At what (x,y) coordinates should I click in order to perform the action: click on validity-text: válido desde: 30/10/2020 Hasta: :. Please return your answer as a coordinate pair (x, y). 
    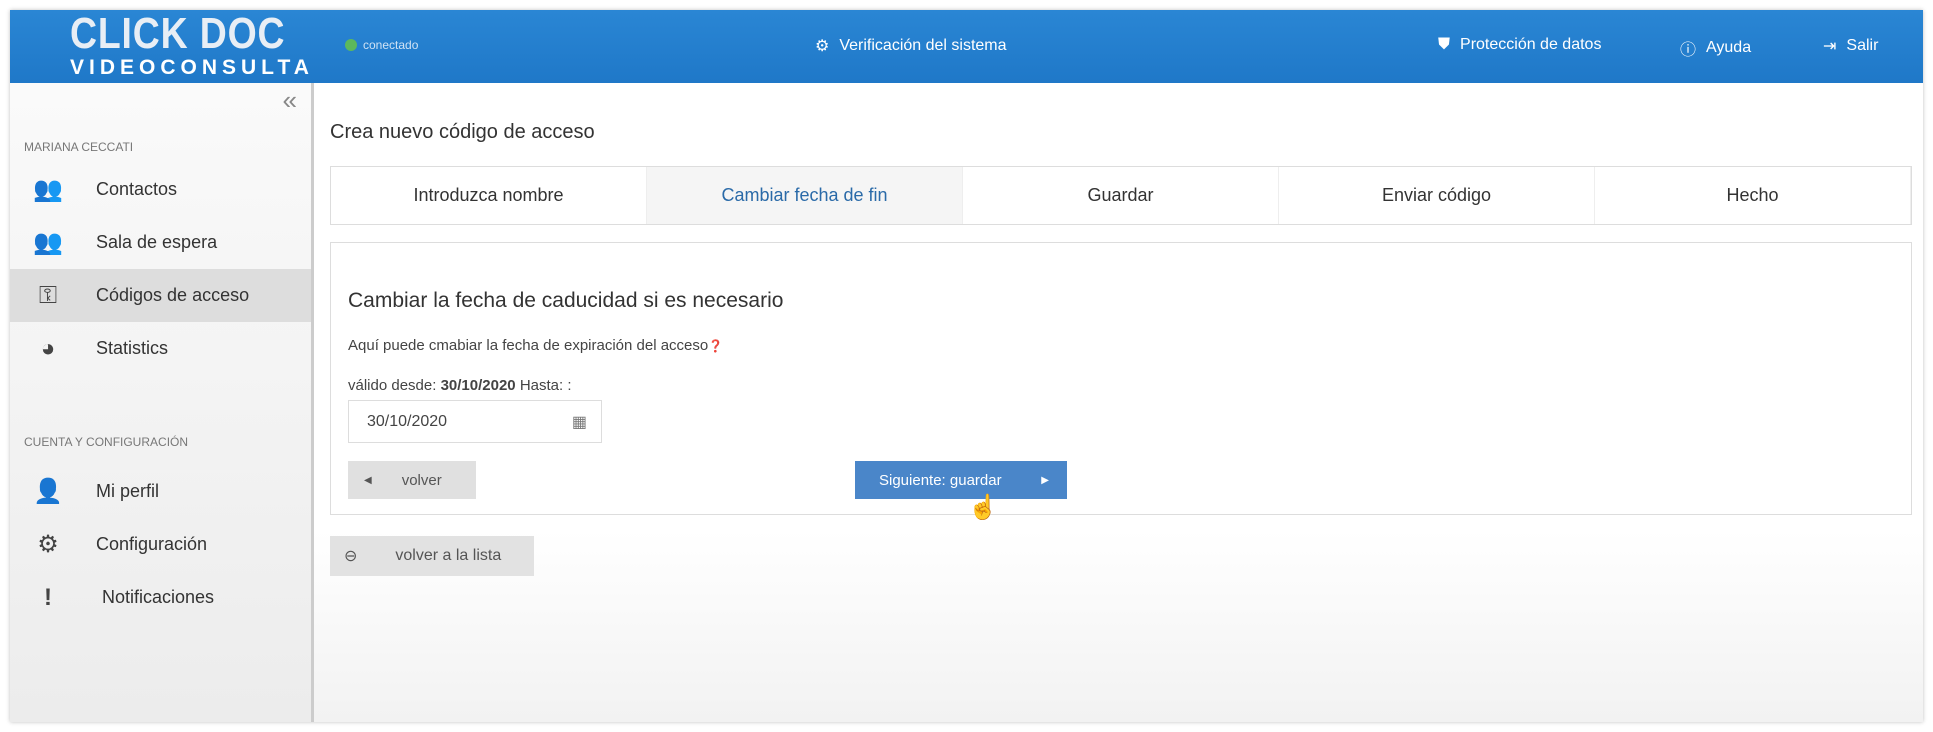
    Looking at the image, I should click on (460, 385).